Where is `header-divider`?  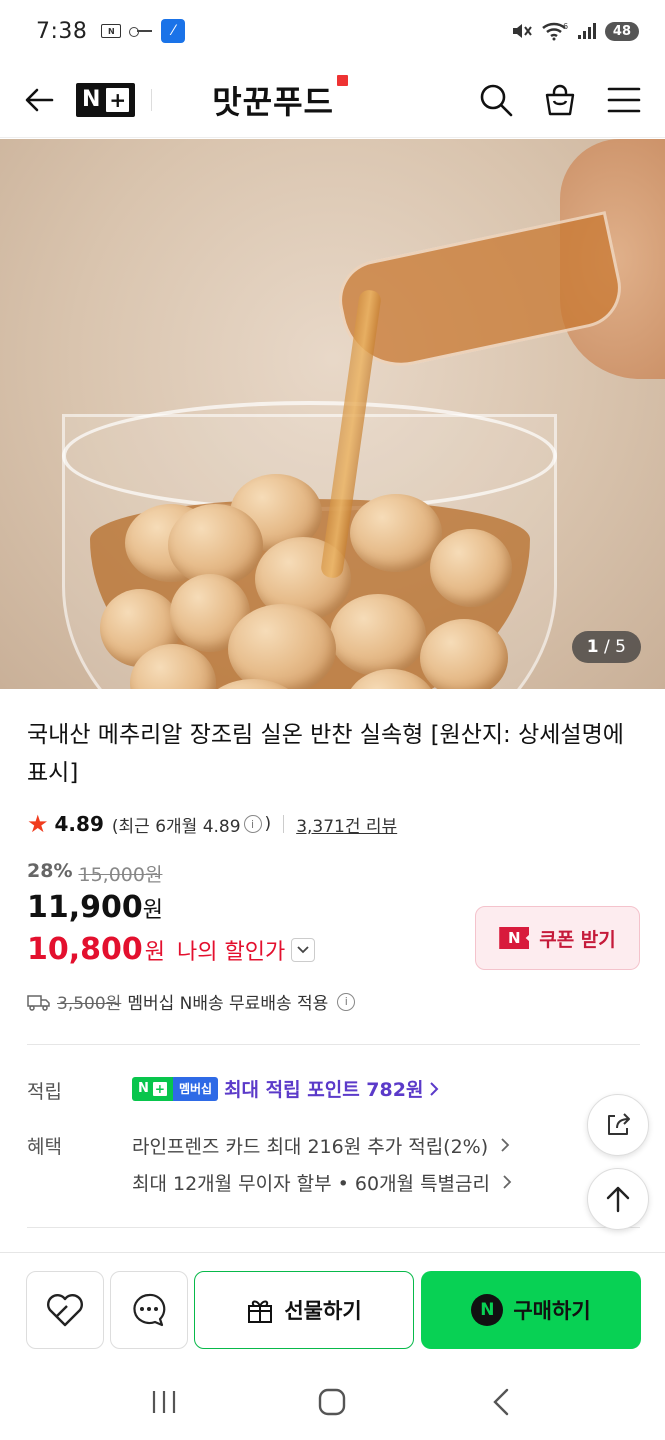 header-divider is located at coordinates (152, 99).